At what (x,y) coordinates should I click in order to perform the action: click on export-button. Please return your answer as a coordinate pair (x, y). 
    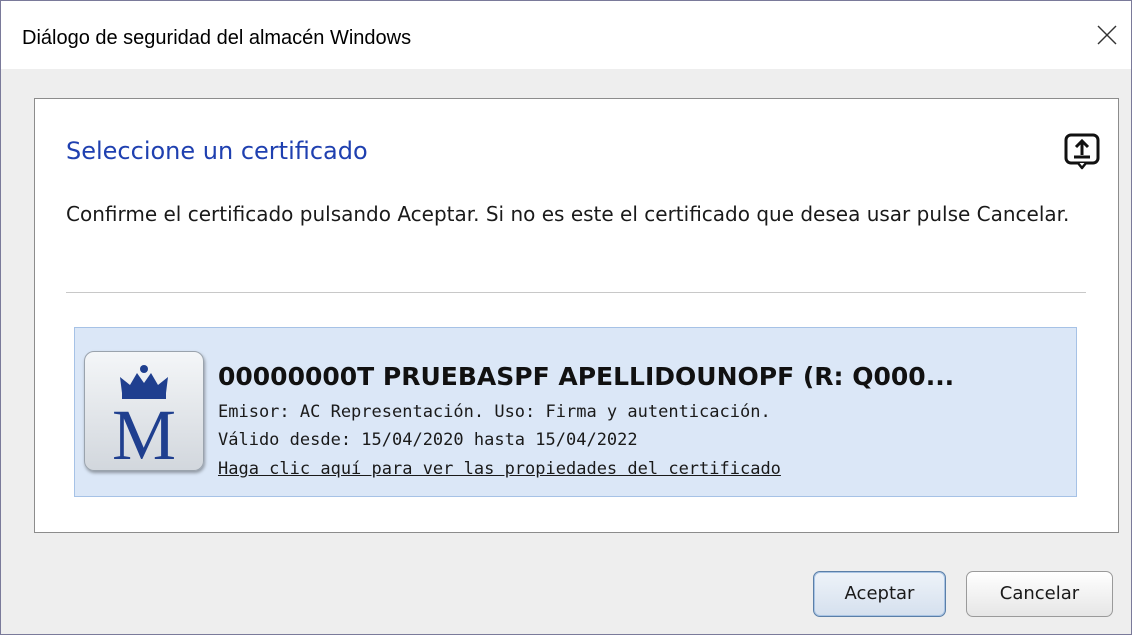
    Looking at the image, I should click on (1082, 151).